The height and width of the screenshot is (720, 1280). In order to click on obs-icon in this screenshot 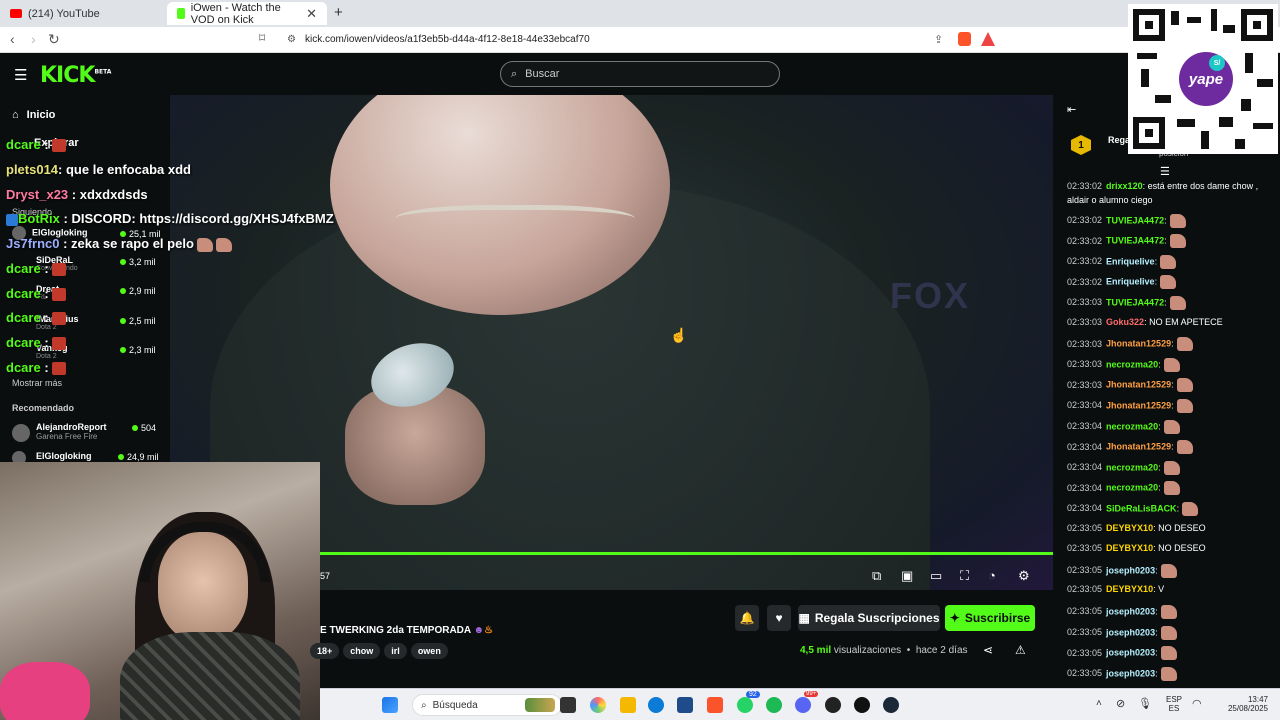, I will do `click(833, 705)`.